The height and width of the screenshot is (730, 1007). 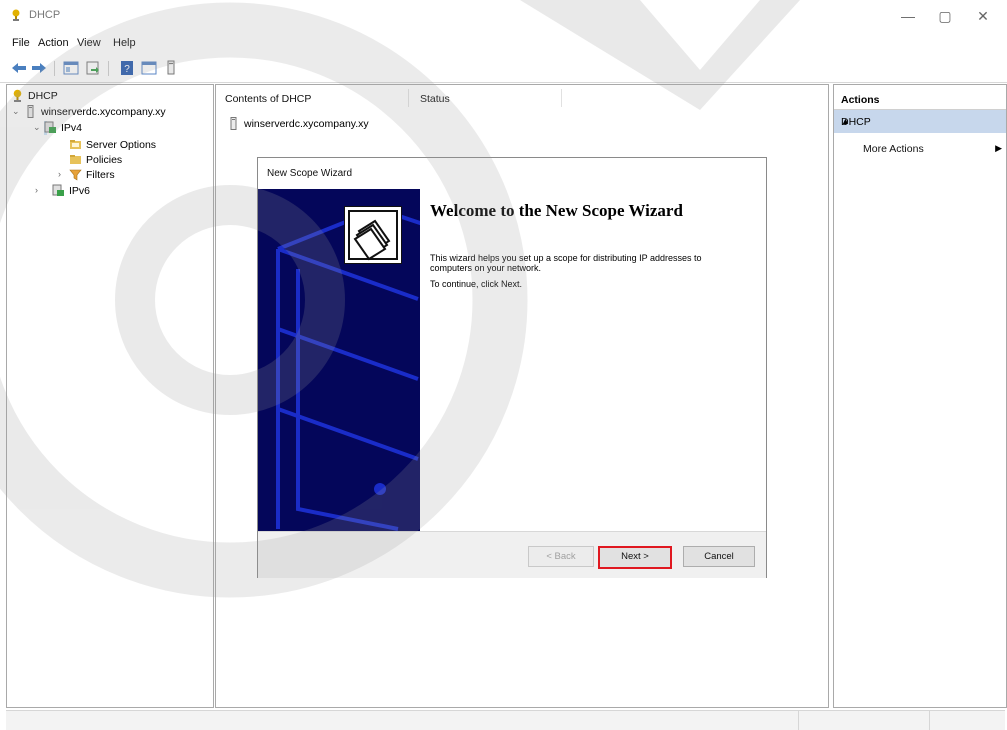 What do you see at coordinates (124, 43) in the screenshot?
I see `menu-help: Help` at bounding box center [124, 43].